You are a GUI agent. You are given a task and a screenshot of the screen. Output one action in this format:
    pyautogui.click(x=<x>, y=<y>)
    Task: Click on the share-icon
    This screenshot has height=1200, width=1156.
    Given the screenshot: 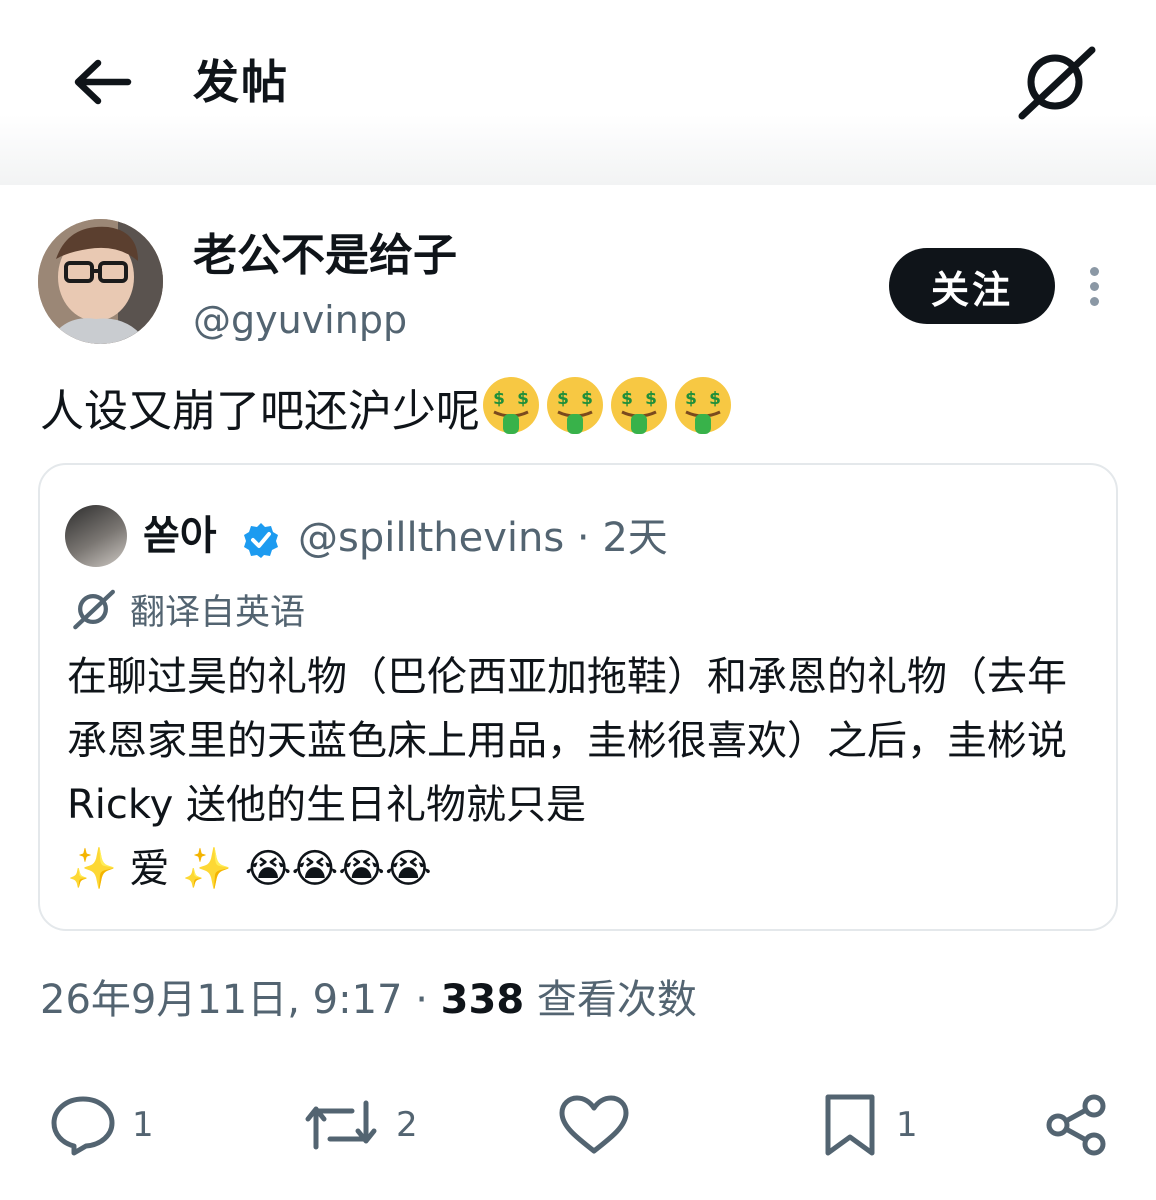 What is the action you would take?
    pyautogui.click(x=1076, y=1125)
    